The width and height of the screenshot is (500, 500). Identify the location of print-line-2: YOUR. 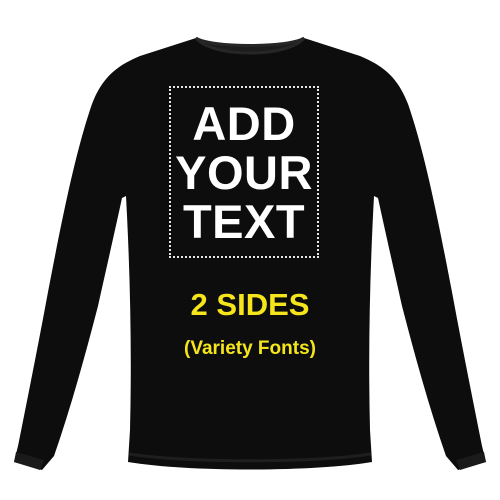
(244, 172).